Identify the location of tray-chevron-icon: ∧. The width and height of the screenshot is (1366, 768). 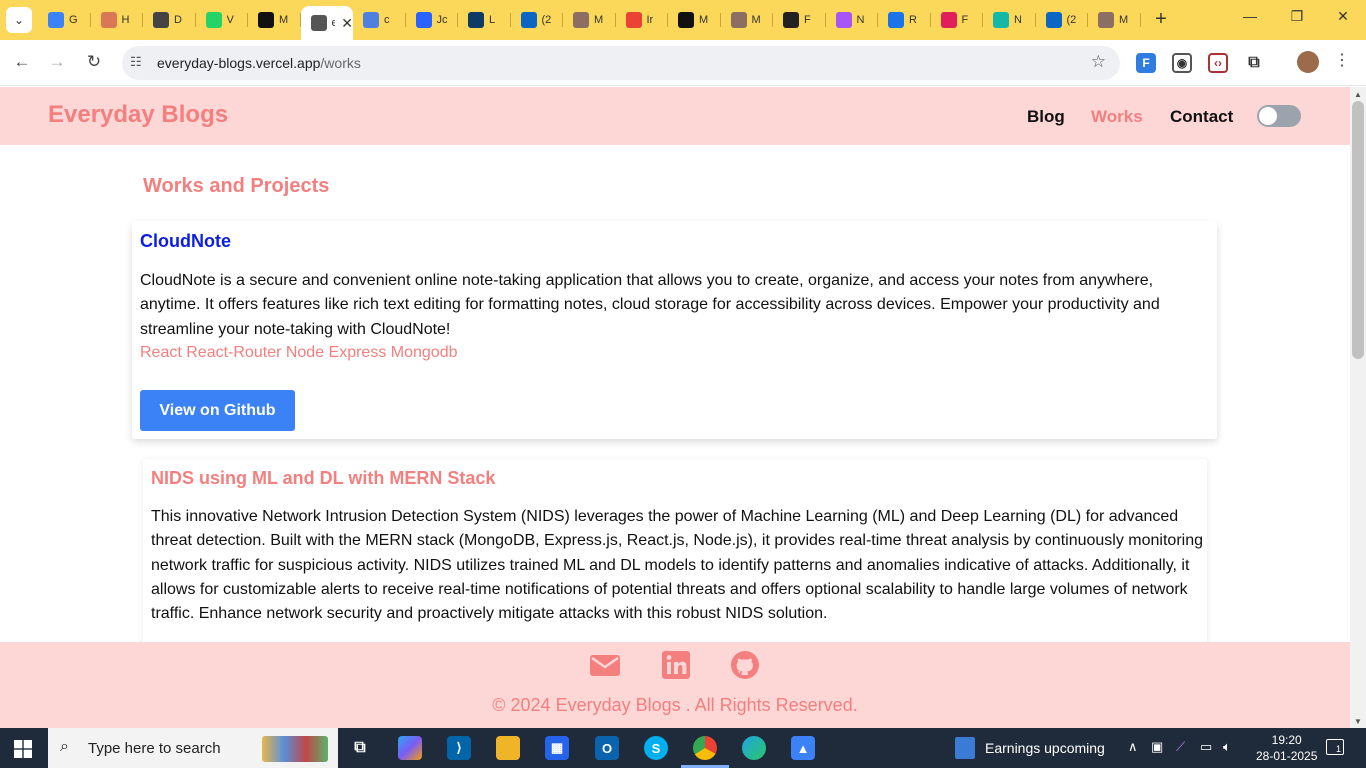
(1133, 747).